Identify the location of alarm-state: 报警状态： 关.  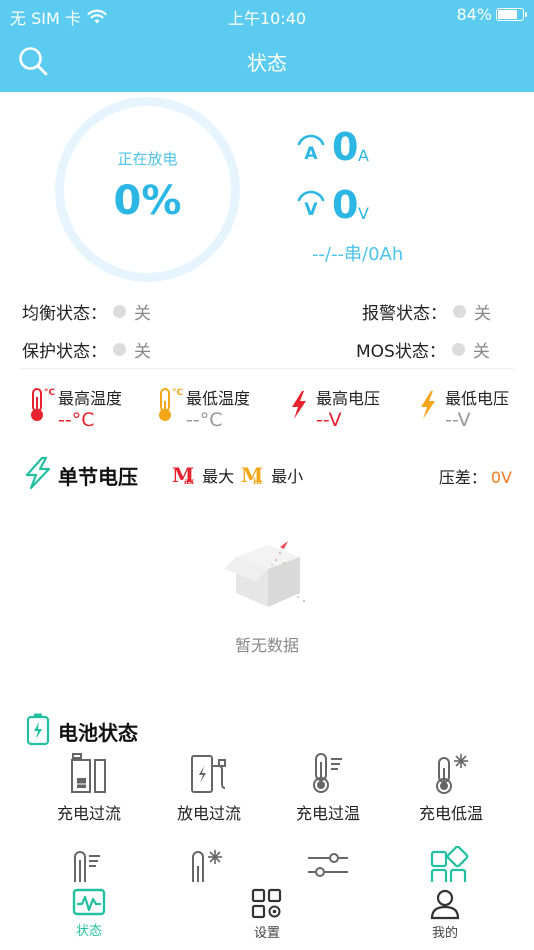
(426, 311).